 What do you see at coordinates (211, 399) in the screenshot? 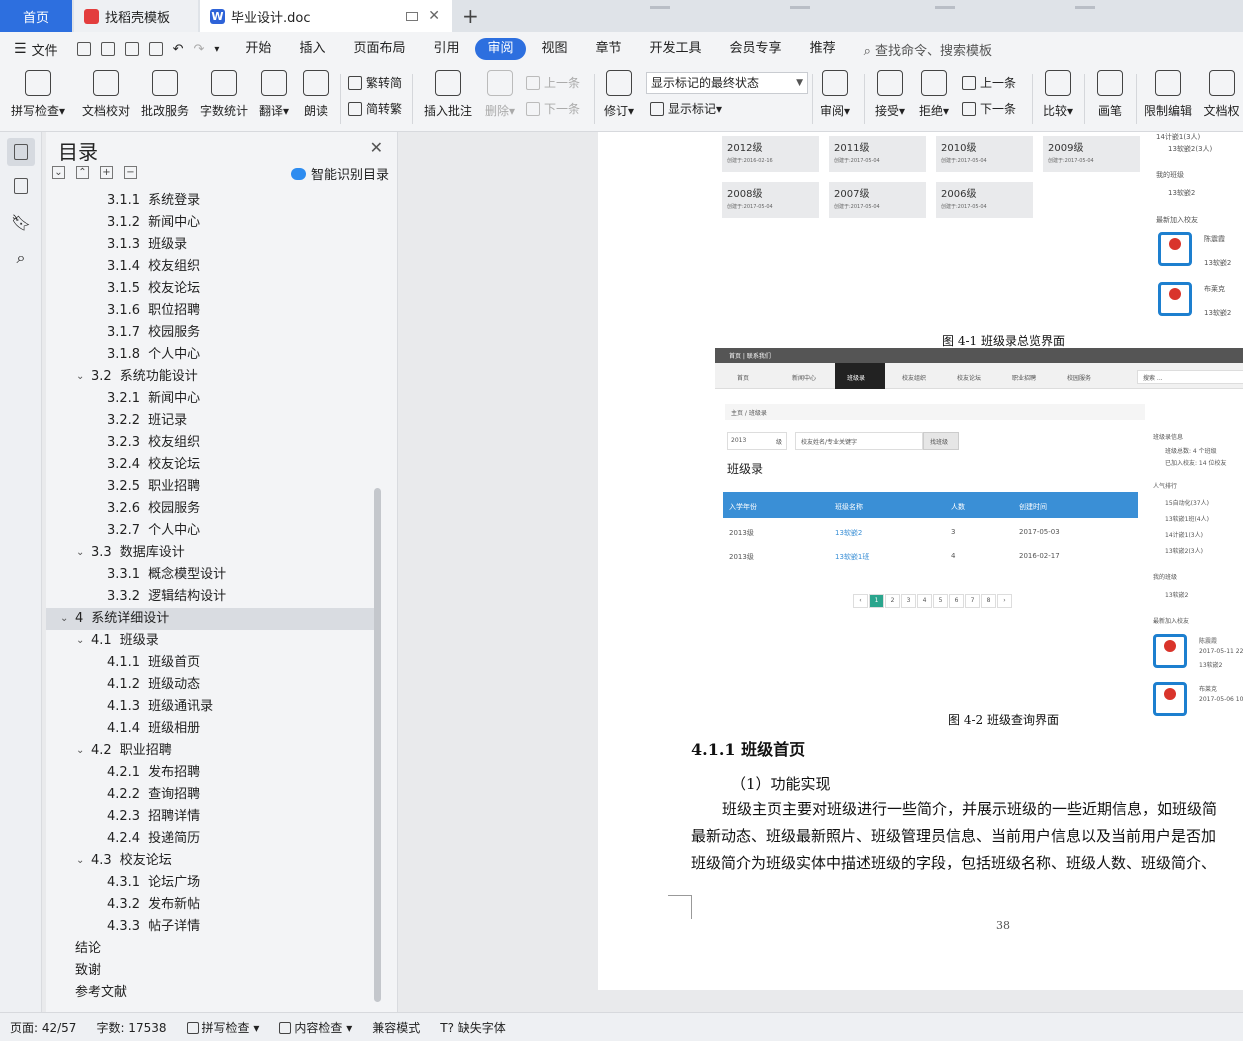
I see `toc-item: 3.2.1 新闻中心` at bounding box center [211, 399].